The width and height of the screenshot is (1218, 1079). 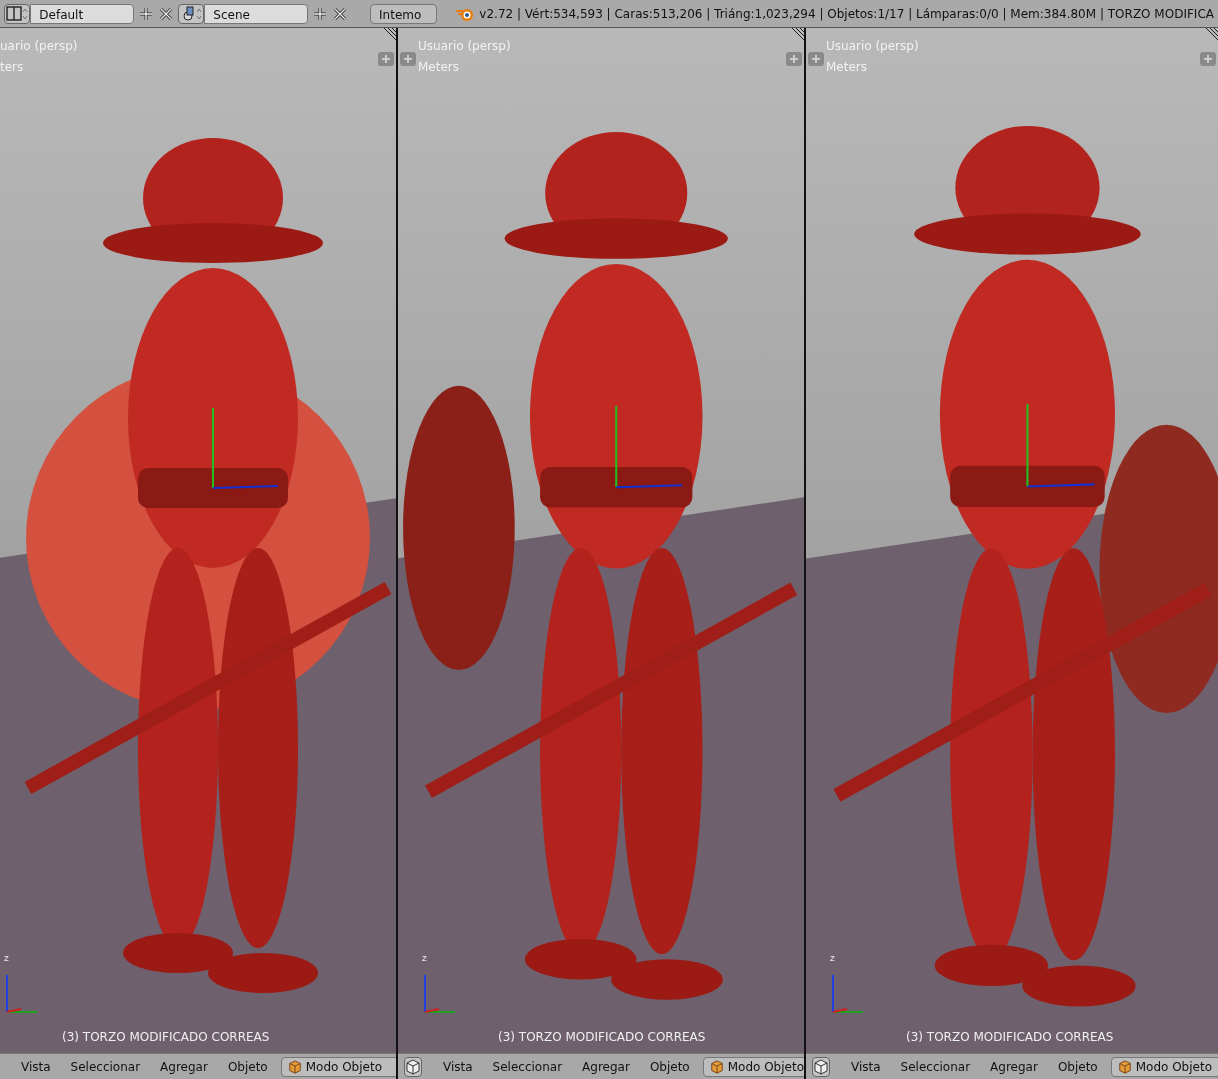 What do you see at coordinates (39, 46) in the screenshot?
I see `view-name: uario (persp)` at bounding box center [39, 46].